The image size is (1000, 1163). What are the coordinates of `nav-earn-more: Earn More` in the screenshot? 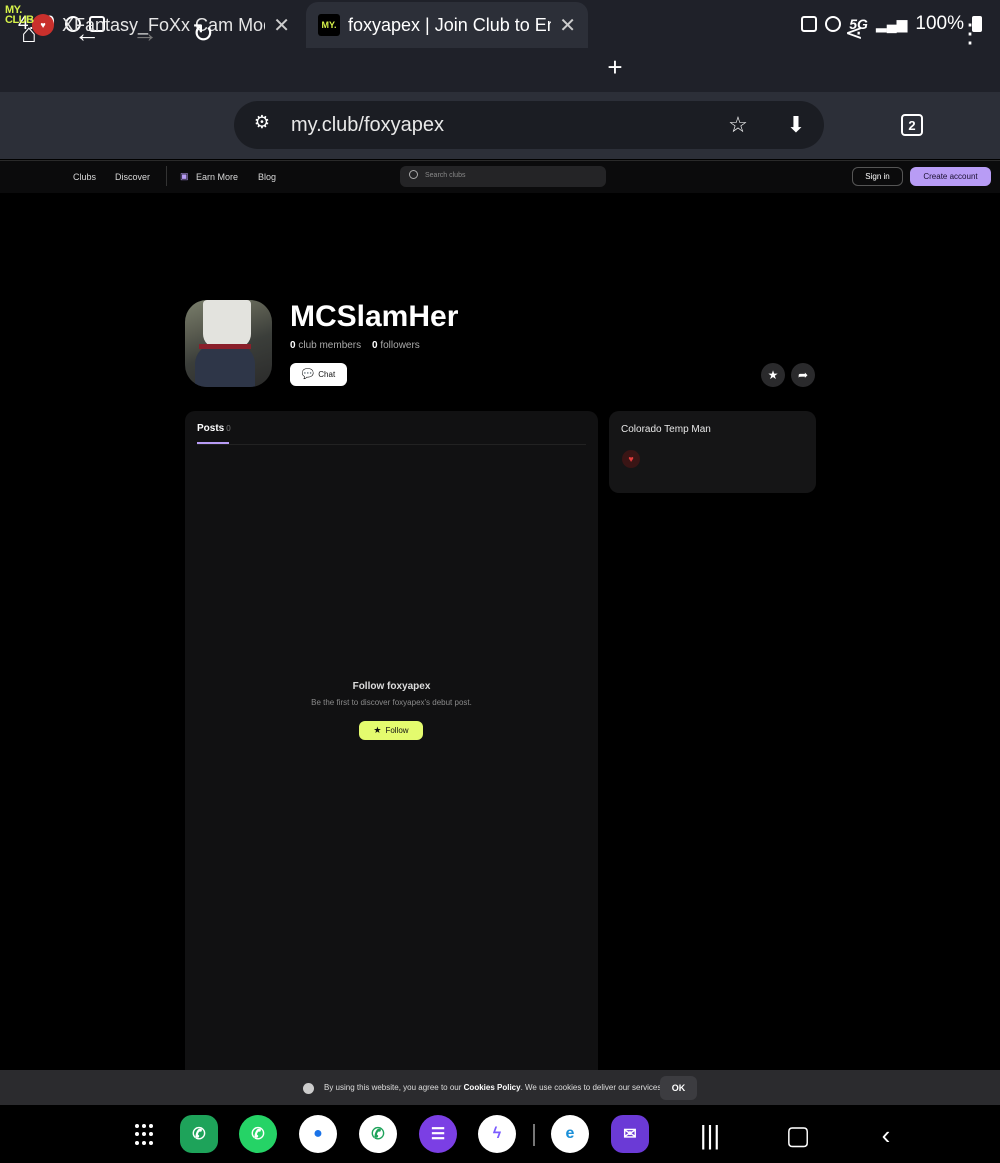 It's located at (217, 177).